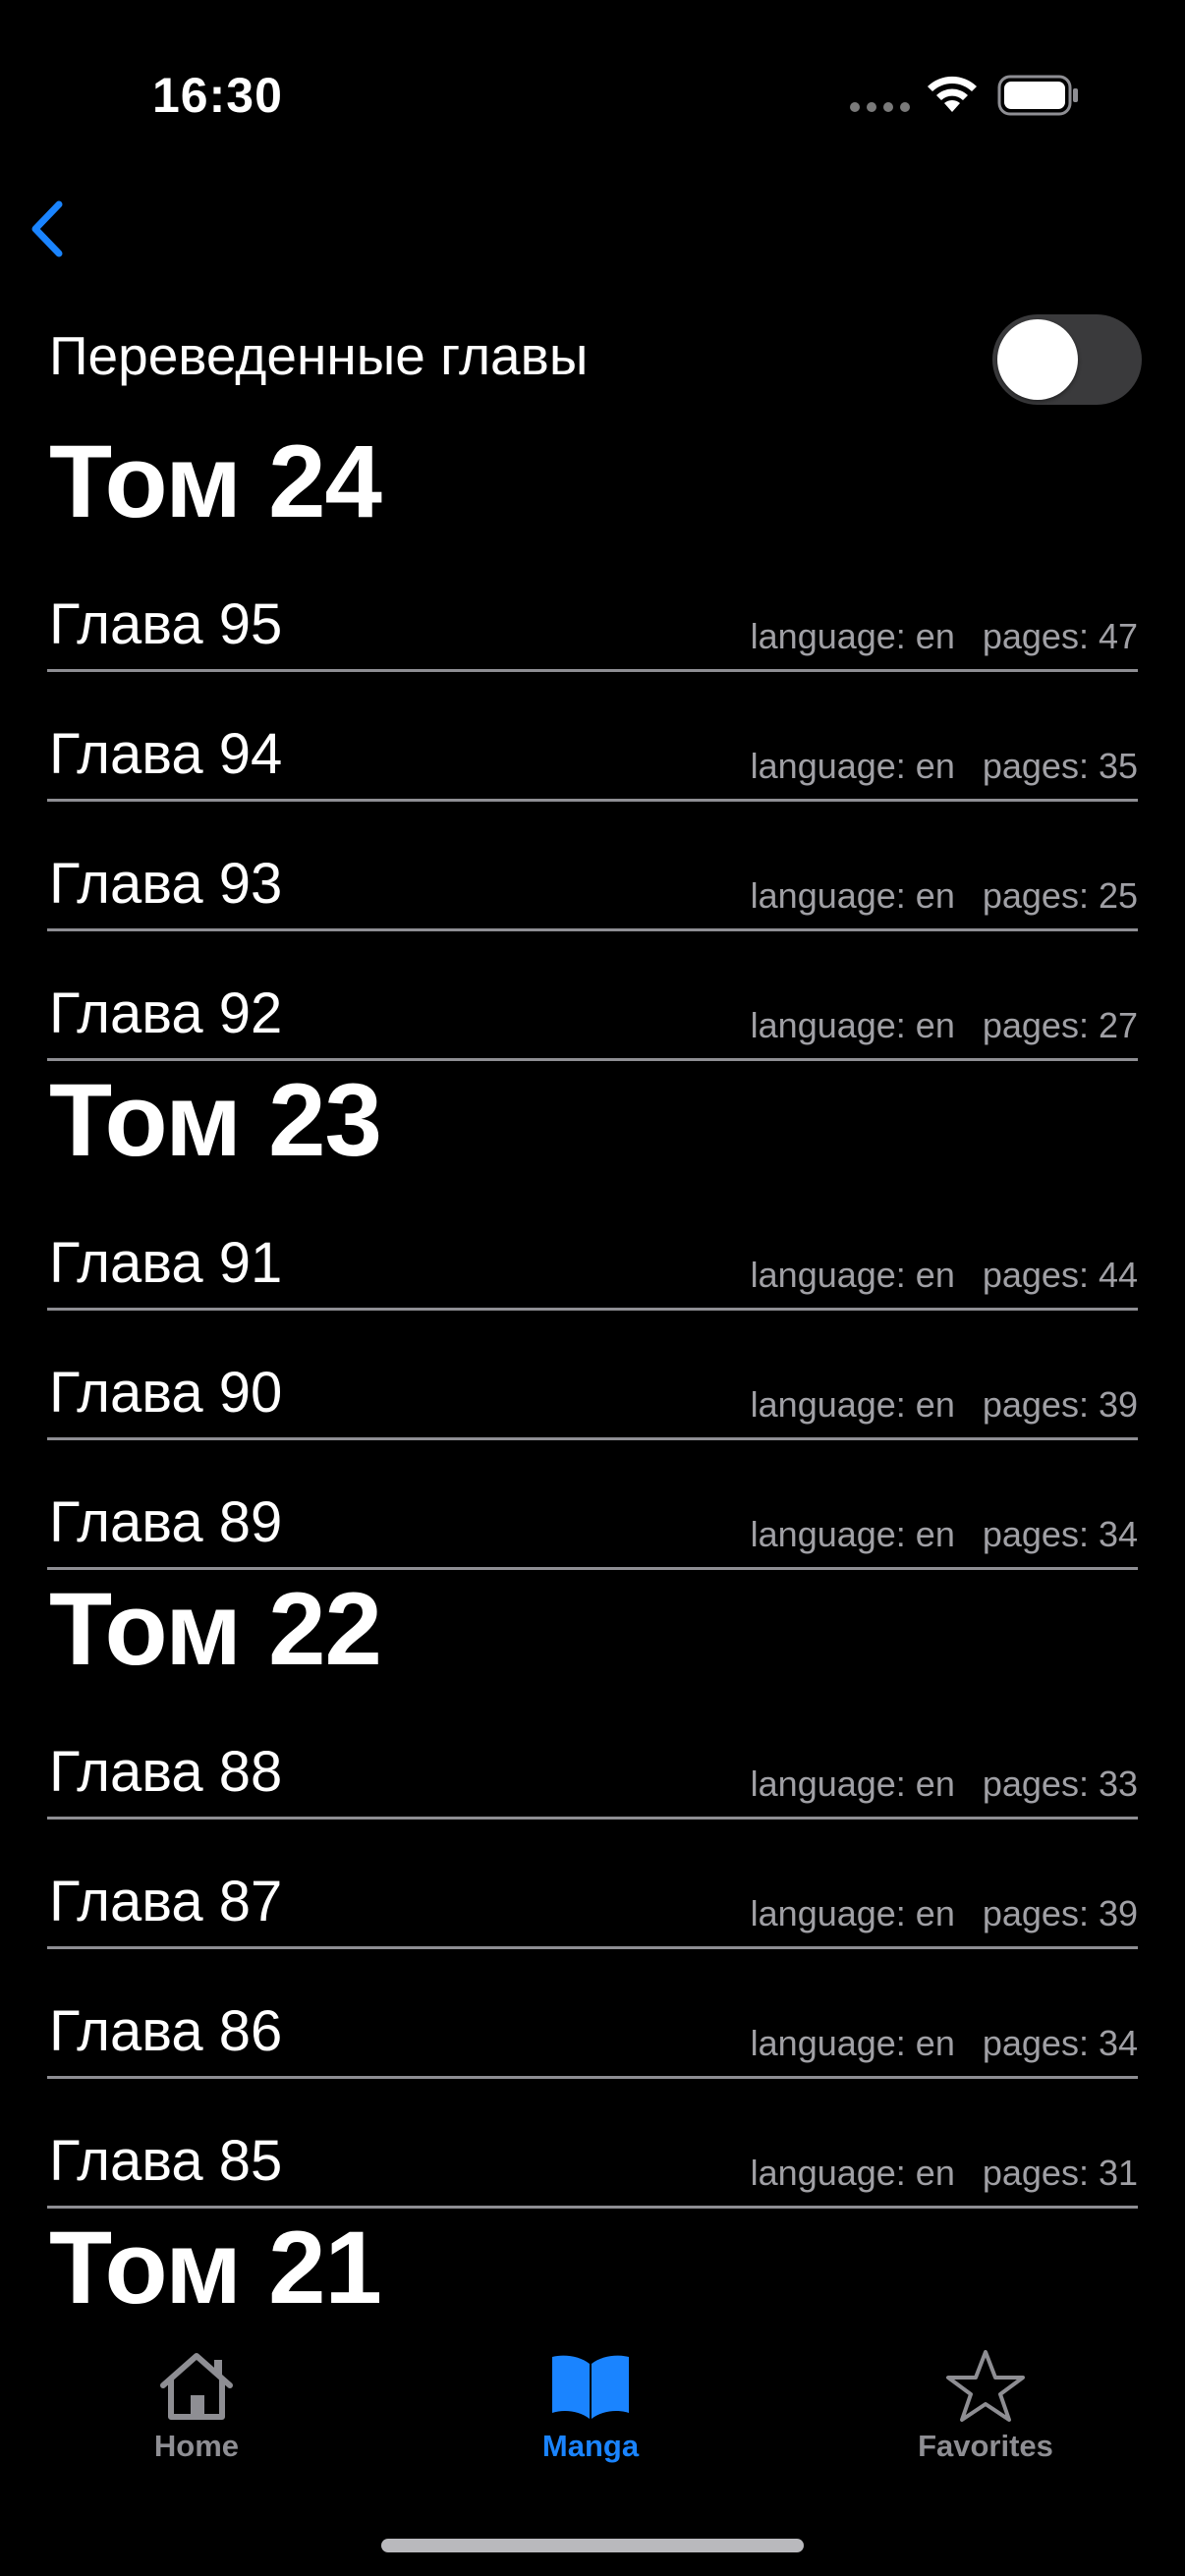  Describe the element at coordinates (216, 481) in the screenshot. I see `volume-title: Том 24` at that location.